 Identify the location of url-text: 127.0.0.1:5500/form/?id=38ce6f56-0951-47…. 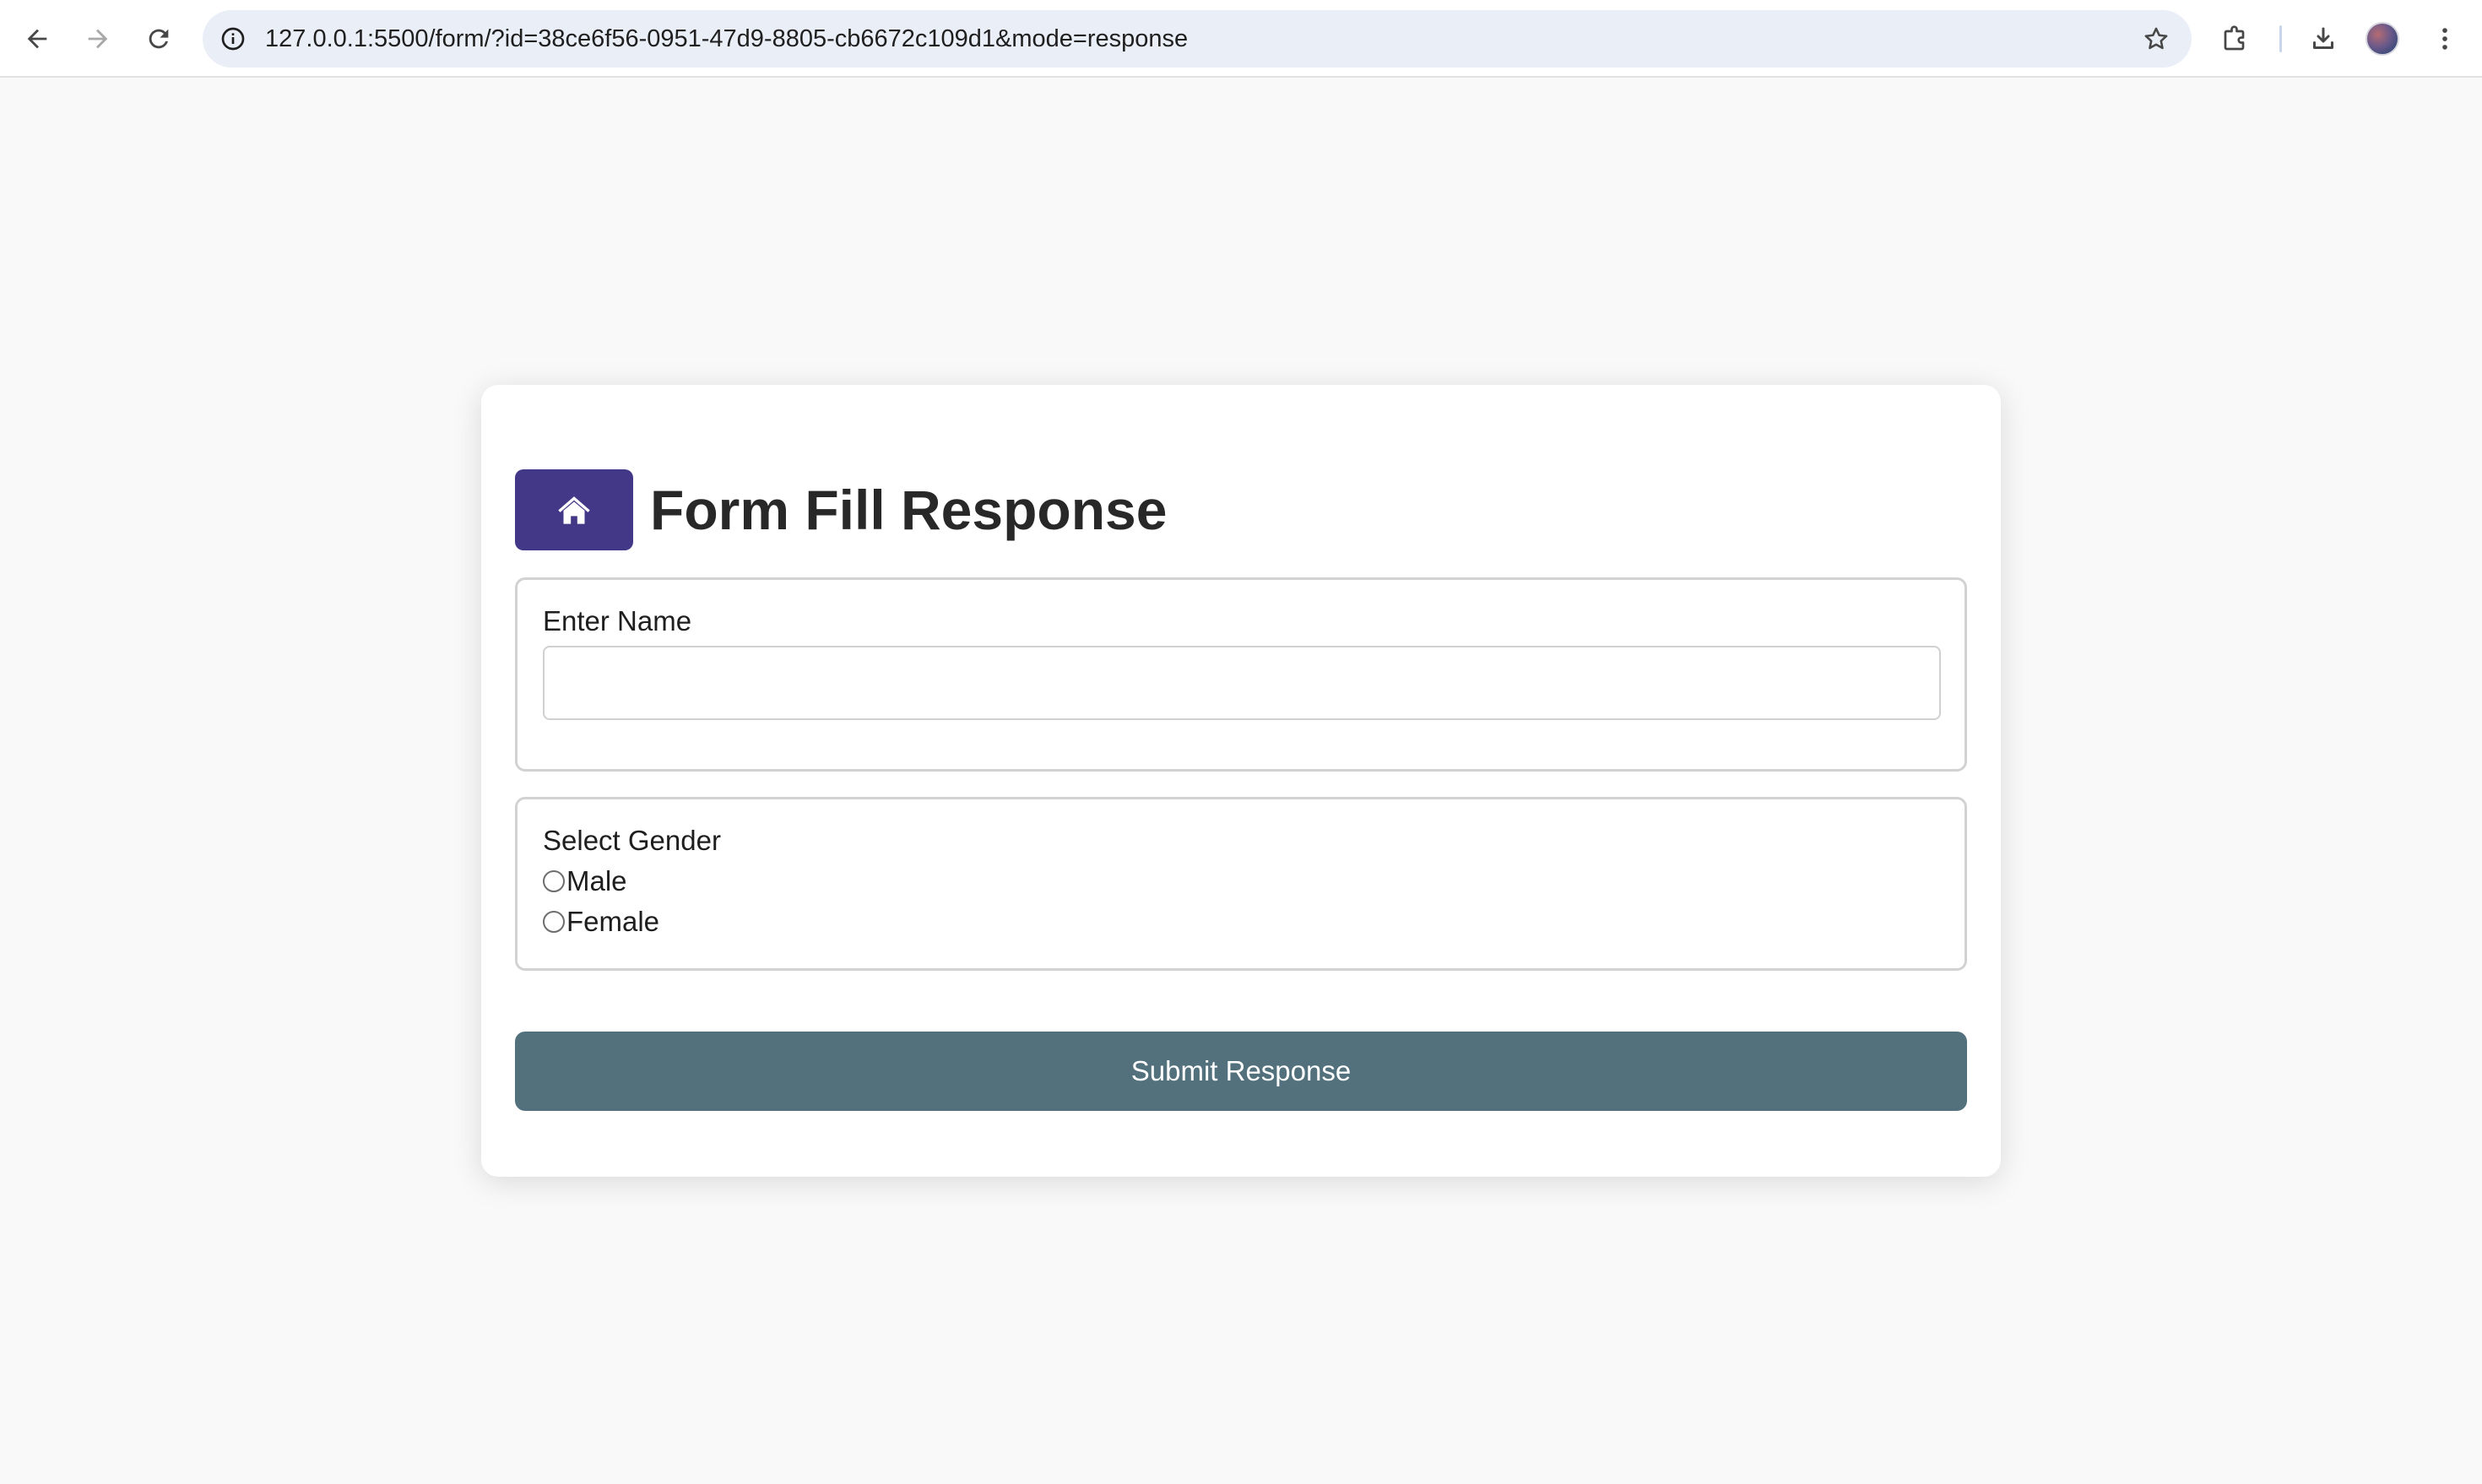
(727, 38).